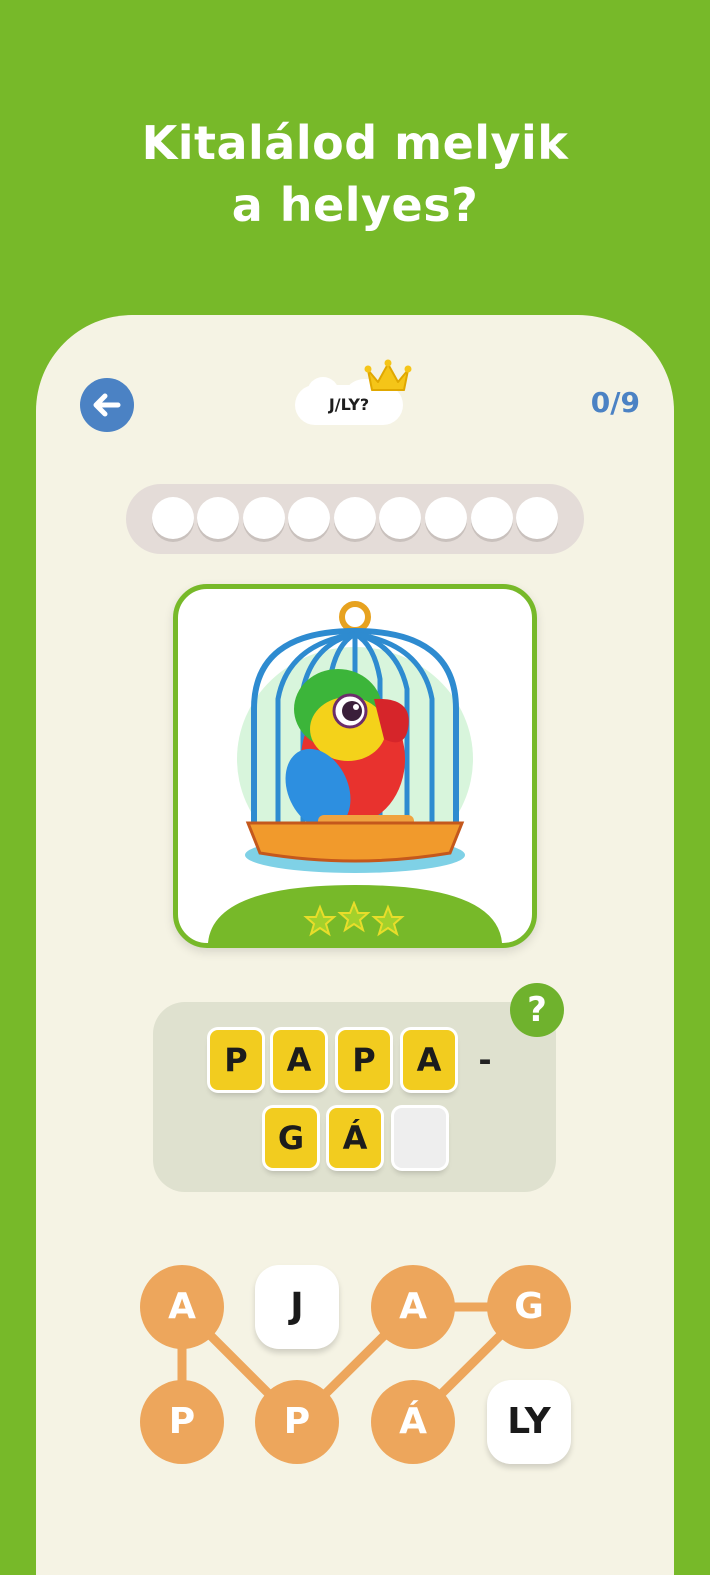 The width and height of the screenshot is (710, 1575). Describe the element at coordinates (355, 1364) in the screenshot. I see `letter-path-lines` at that location.